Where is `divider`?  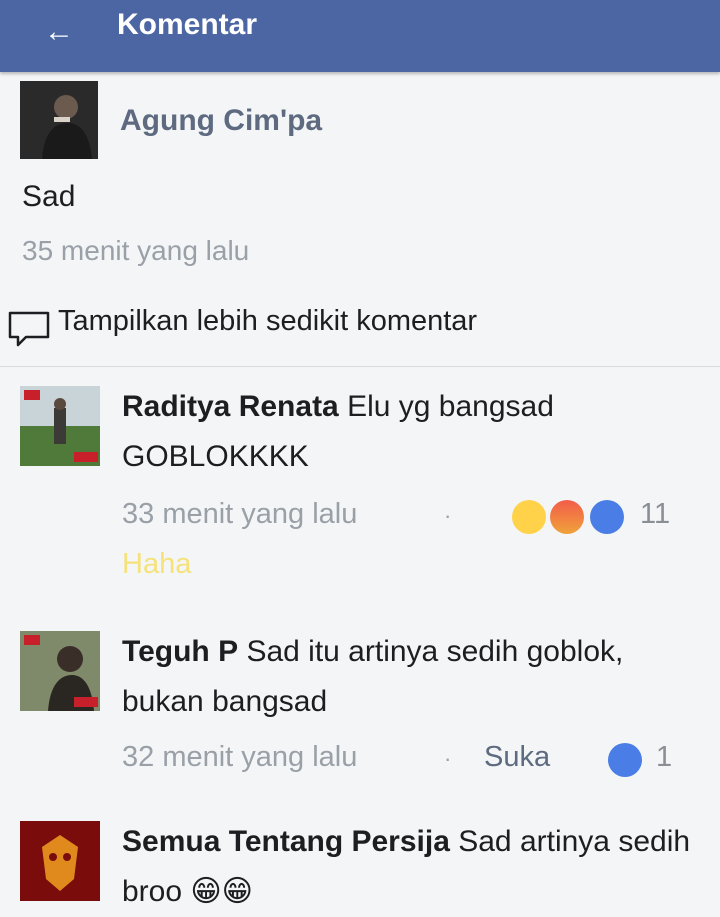
divider is located at coordinates (360, 366).